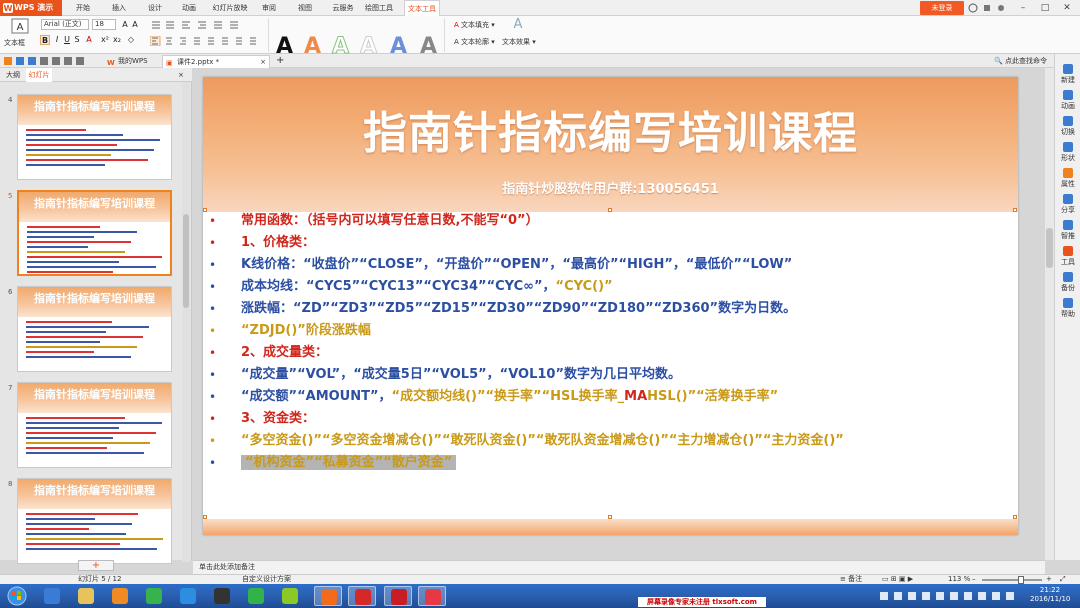 This screenshot has height=608, width=1080. What do you see at coordinates (1068, 95) in the screenshot?
I see `sidebar-1-icon` at bounding box center [1068, 95].